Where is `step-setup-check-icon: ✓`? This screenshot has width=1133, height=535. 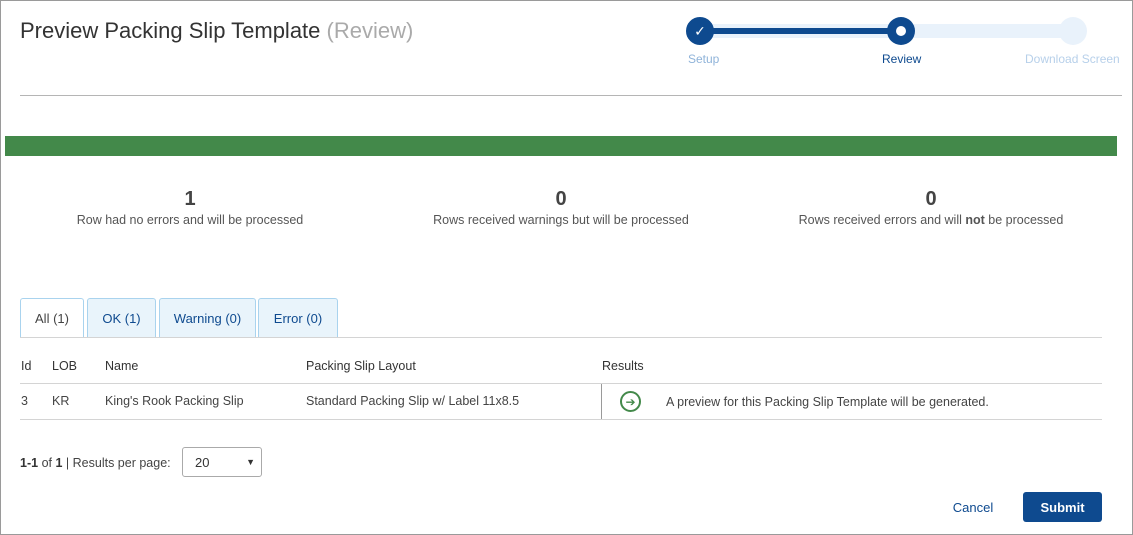
step-setup-check-icon: ✓ is located at coordinates (700, 31).